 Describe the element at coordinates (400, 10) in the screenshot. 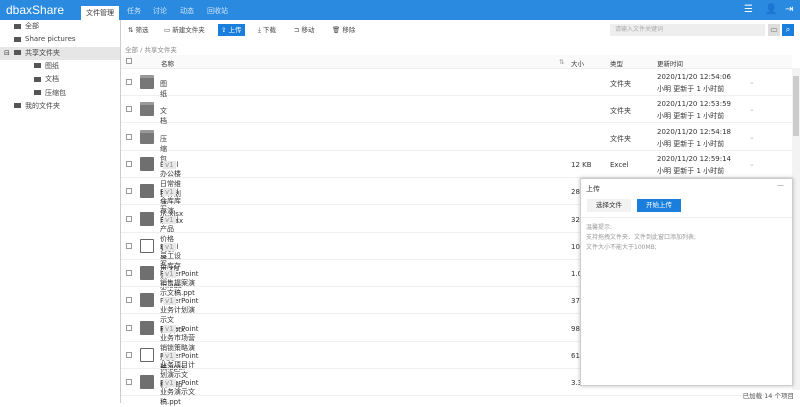

I see `top-bar: dbaxShare 文件管理 任务 讨论 动态 回收站 ☰ 👤 ⇥` at that location.